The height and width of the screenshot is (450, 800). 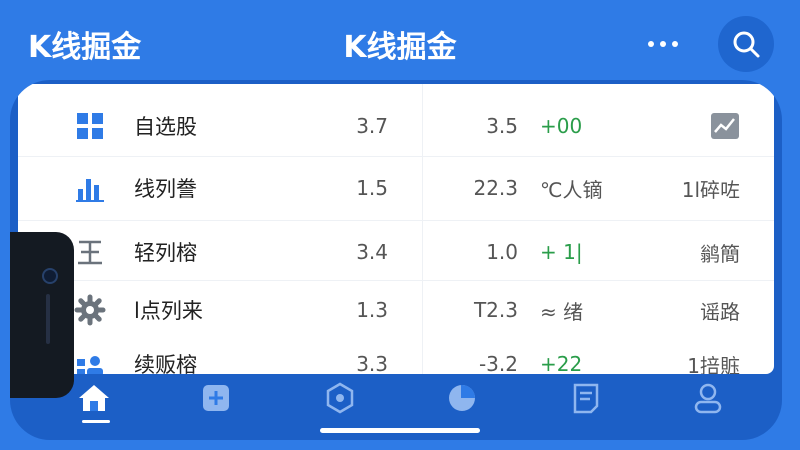 I want to click on stock-value-2: 22.3, so click(x=495, y=188).